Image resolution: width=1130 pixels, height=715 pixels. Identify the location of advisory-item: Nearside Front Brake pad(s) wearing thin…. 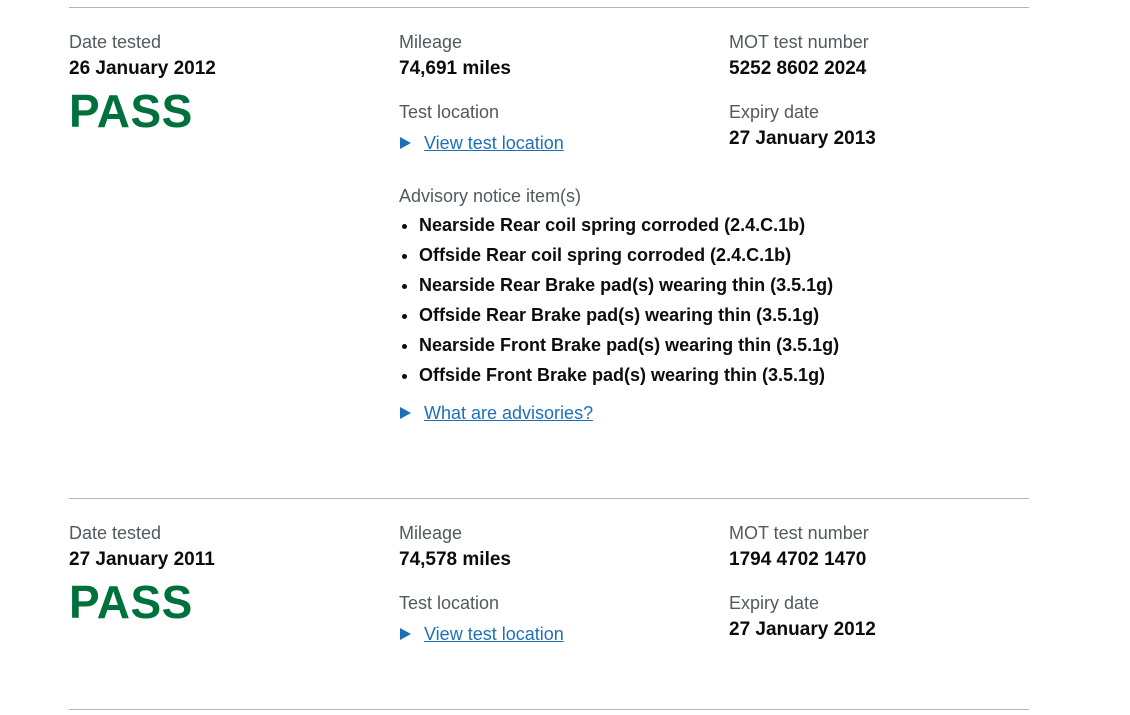
(634, 345).